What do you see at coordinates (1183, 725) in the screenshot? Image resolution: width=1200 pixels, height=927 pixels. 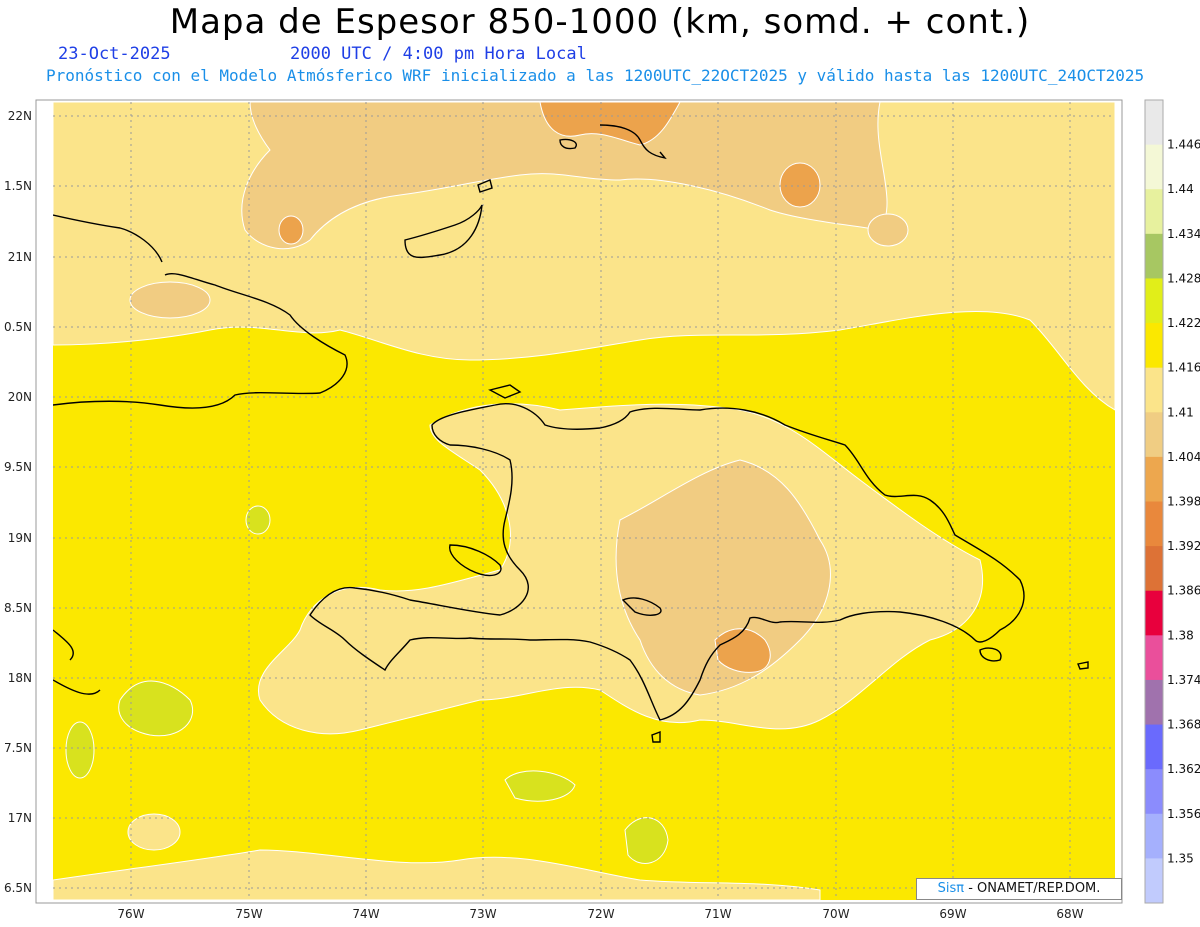 I see `colorbar-label: 1.368` at bounding box center [1183, 725].